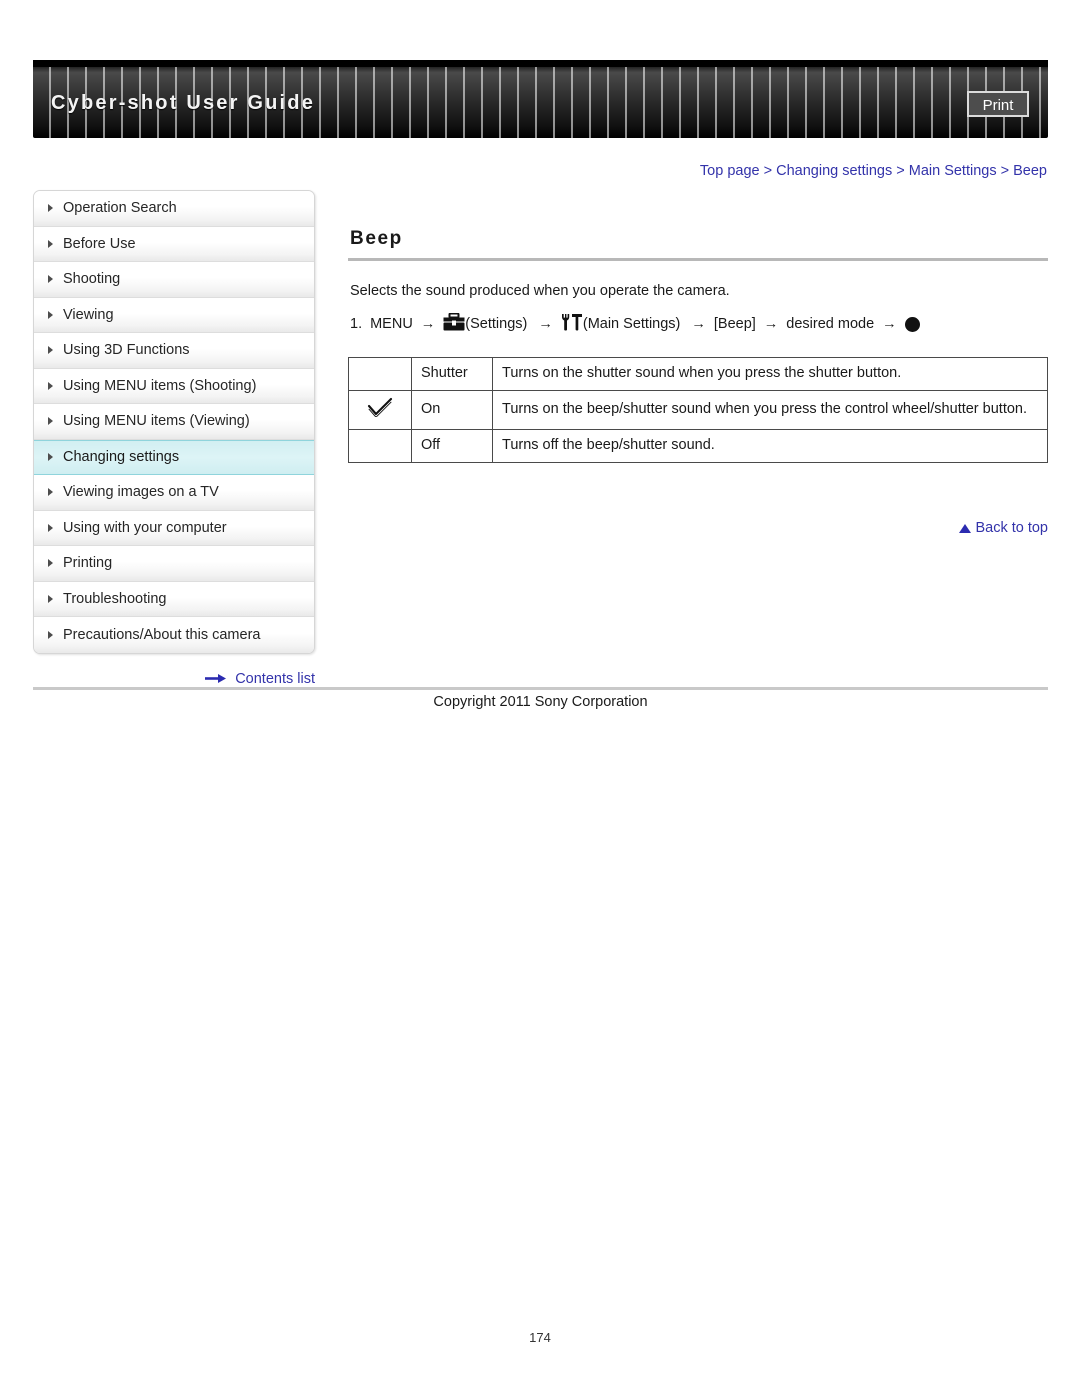 The width and height of the screenshot is (1080, 1397). Describe the element at coordinates (145, 527) in the screenshot. I see `sidebar-item-label: Using with your computer` at that location.